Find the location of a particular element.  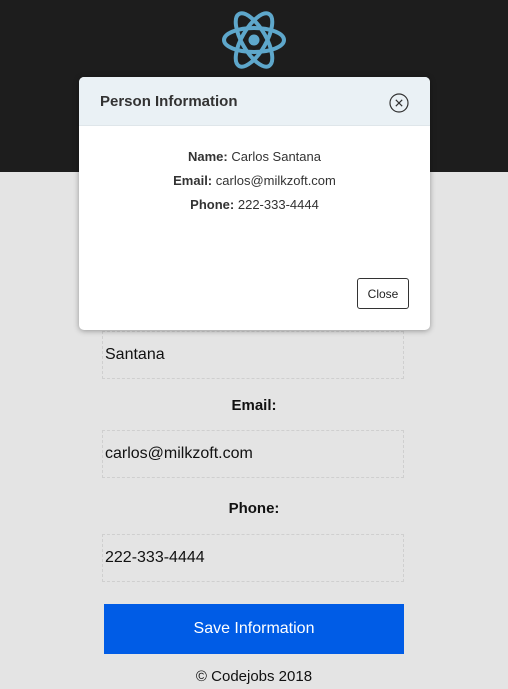

modal-header: Person Information is located at coordinates (254, 101).